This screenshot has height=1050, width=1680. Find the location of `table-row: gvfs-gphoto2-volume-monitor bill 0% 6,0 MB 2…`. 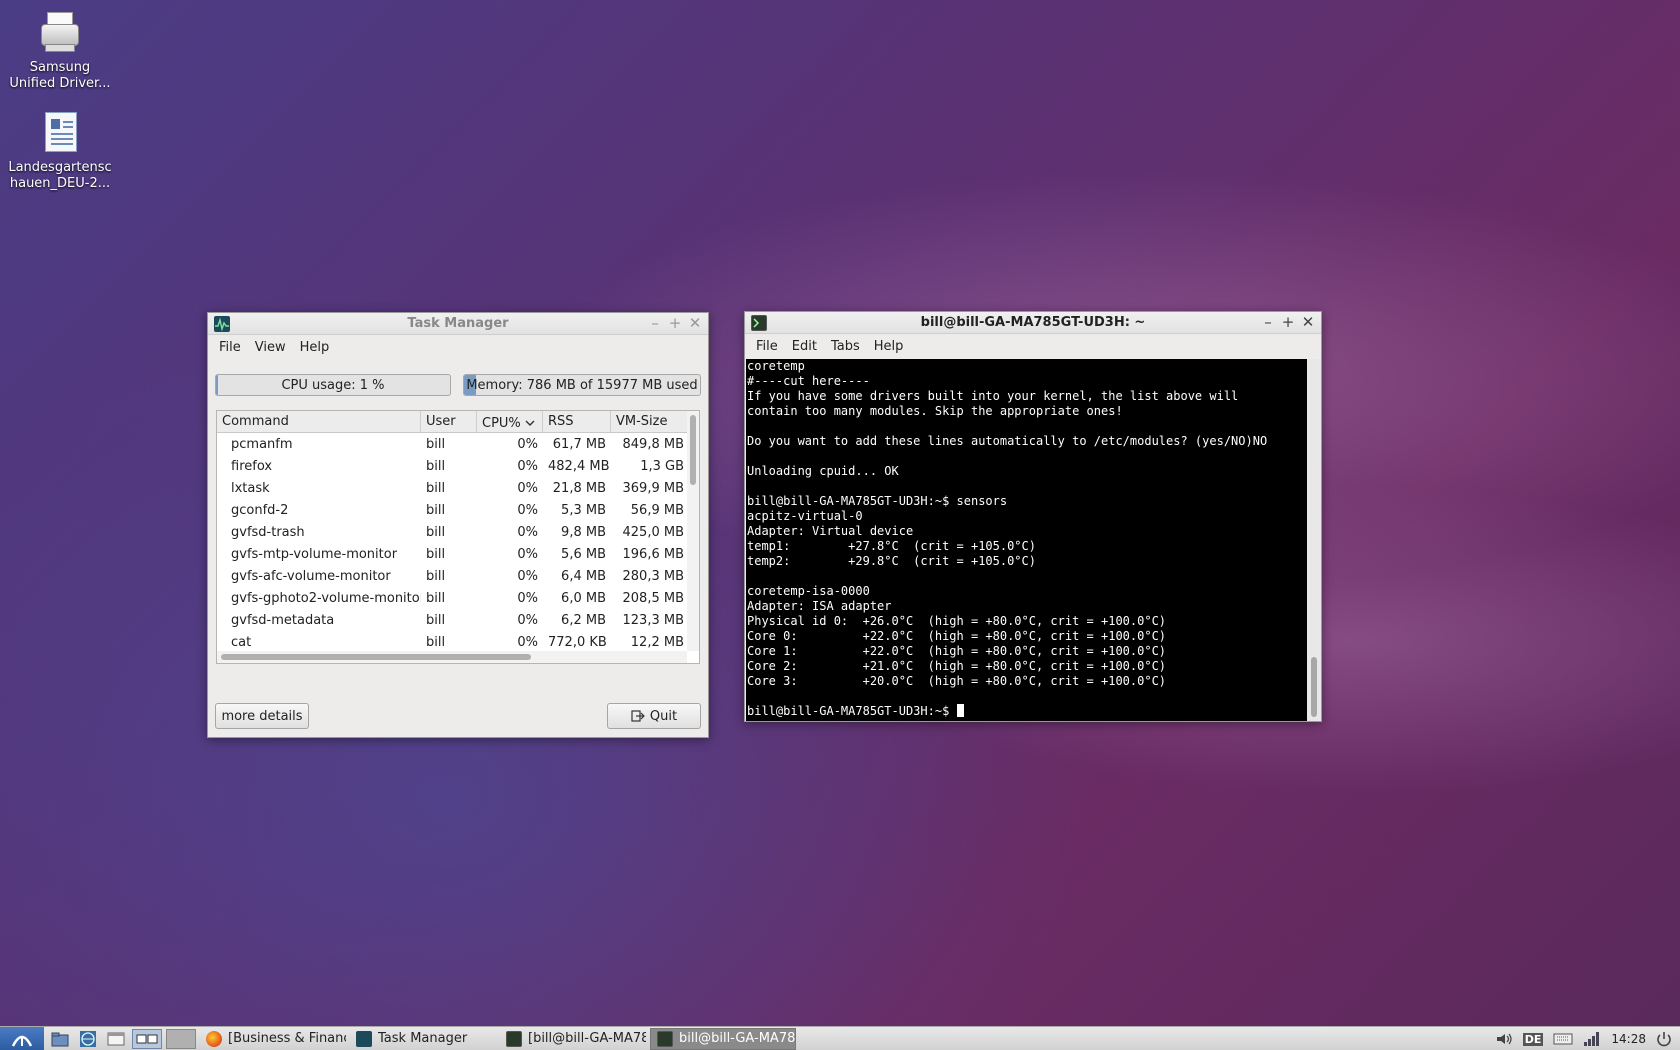

table-row: gvfs-gphoto2-volume-monitor bill 0% 6,0 MB 2… is located at coordinates (458, 598).